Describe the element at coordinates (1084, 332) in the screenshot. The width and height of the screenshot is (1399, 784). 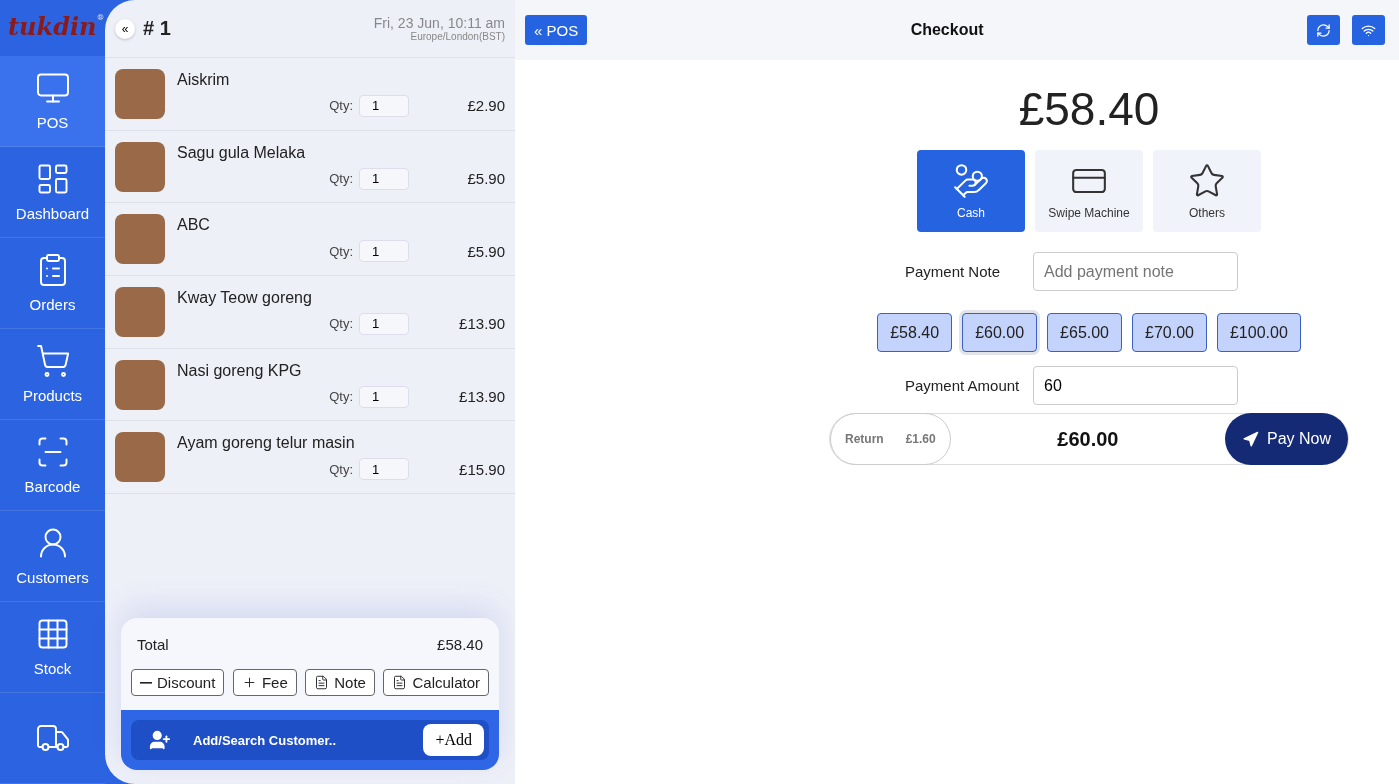
I see `quick-amount-button: £65.00` at that location.